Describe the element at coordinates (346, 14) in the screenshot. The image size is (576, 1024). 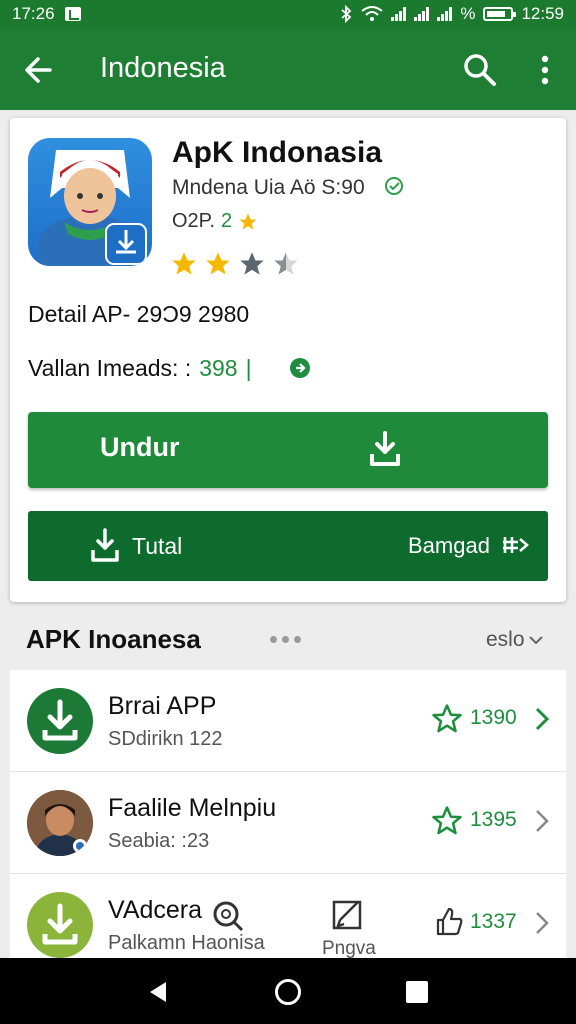
I see `bluetooth-icon` at that location.